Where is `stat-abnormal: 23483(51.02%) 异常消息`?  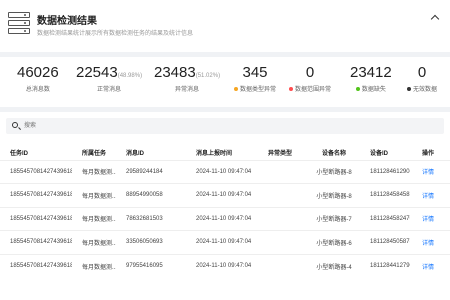
stat-abnormal: 23483(51.02%) 异常消息 is located at coordinates (187, 78).